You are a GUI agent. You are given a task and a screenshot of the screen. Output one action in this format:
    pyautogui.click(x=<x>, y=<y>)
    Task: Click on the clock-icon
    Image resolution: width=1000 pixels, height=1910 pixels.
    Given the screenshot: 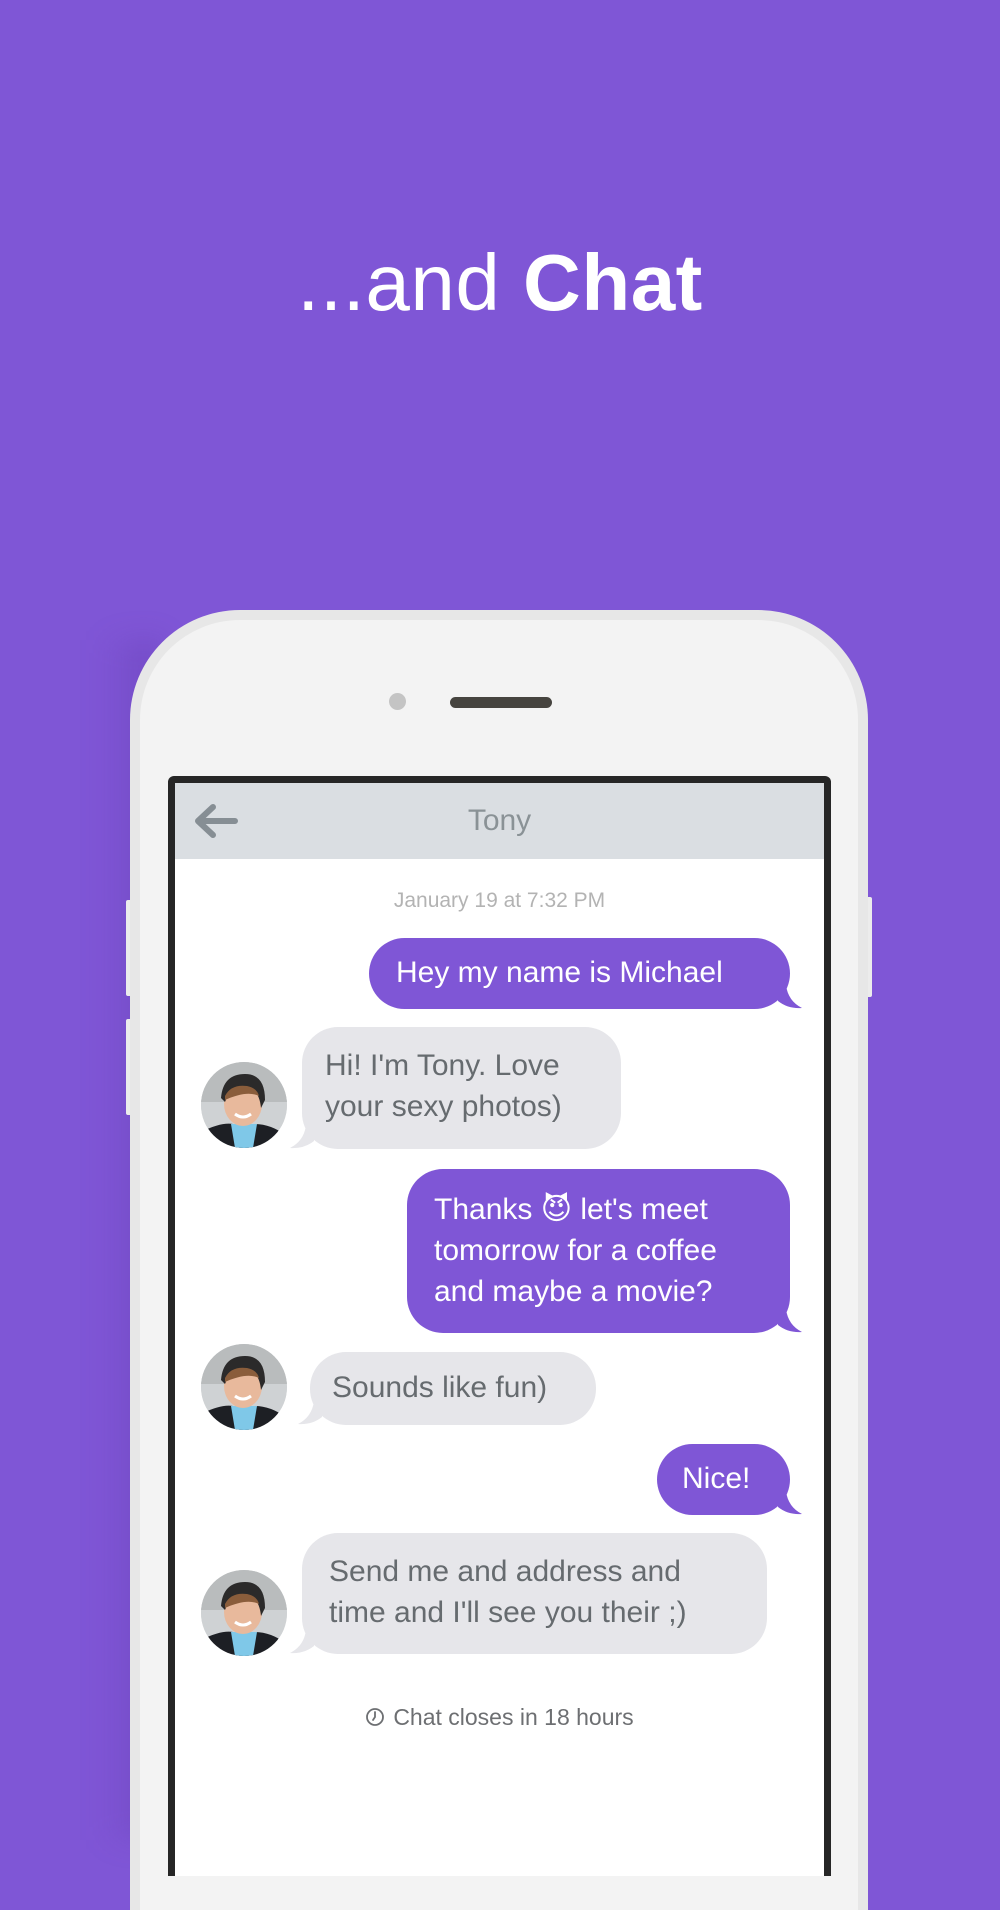 What is the action you would take?
    pyautogui.click(x=375, y=1717)
    